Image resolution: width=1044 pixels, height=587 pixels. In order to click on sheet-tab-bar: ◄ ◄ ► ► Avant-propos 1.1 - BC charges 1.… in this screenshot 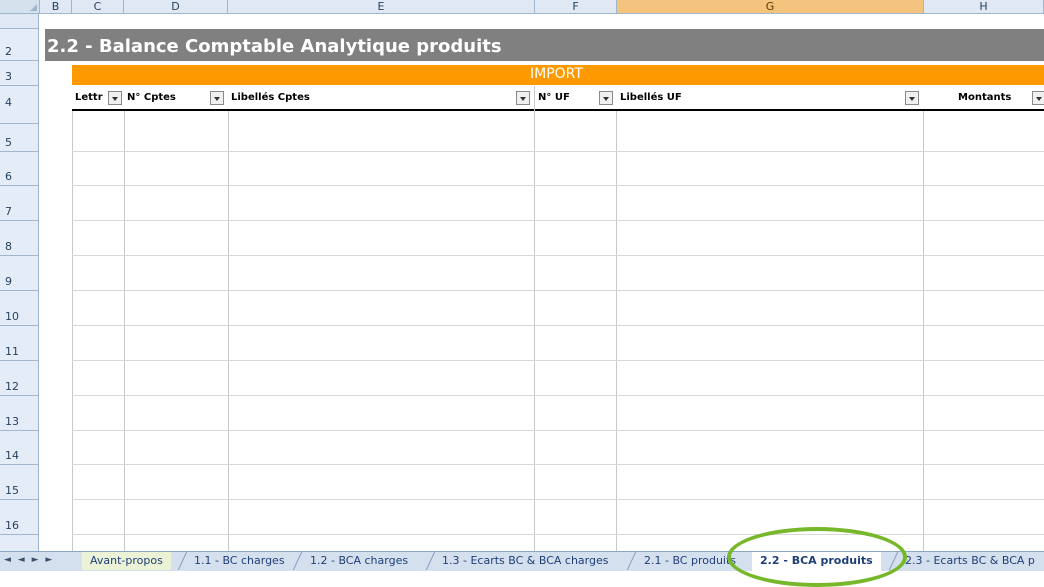, I will do `click(522, 561)`.